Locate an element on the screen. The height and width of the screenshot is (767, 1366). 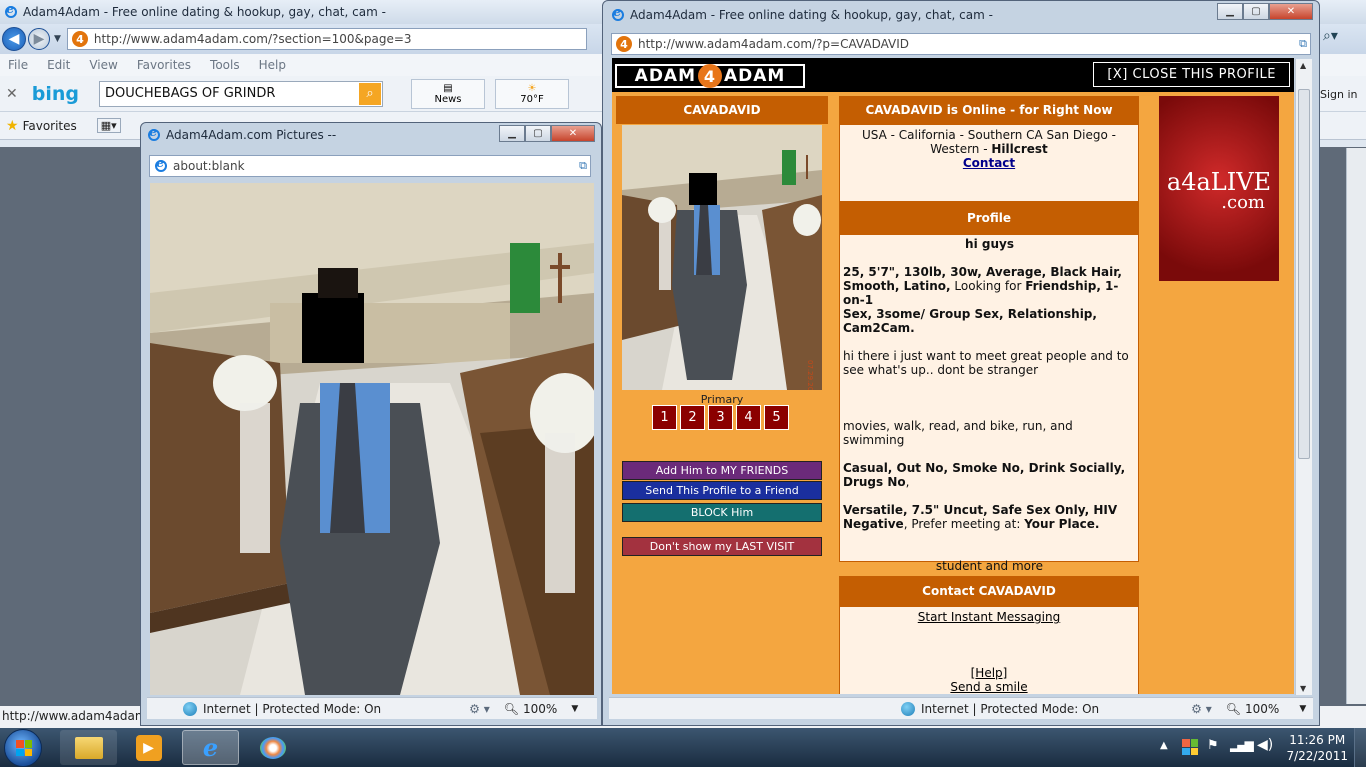
profile-scrollbar: ▲ ▼ is located at coordinates (1303, 377).